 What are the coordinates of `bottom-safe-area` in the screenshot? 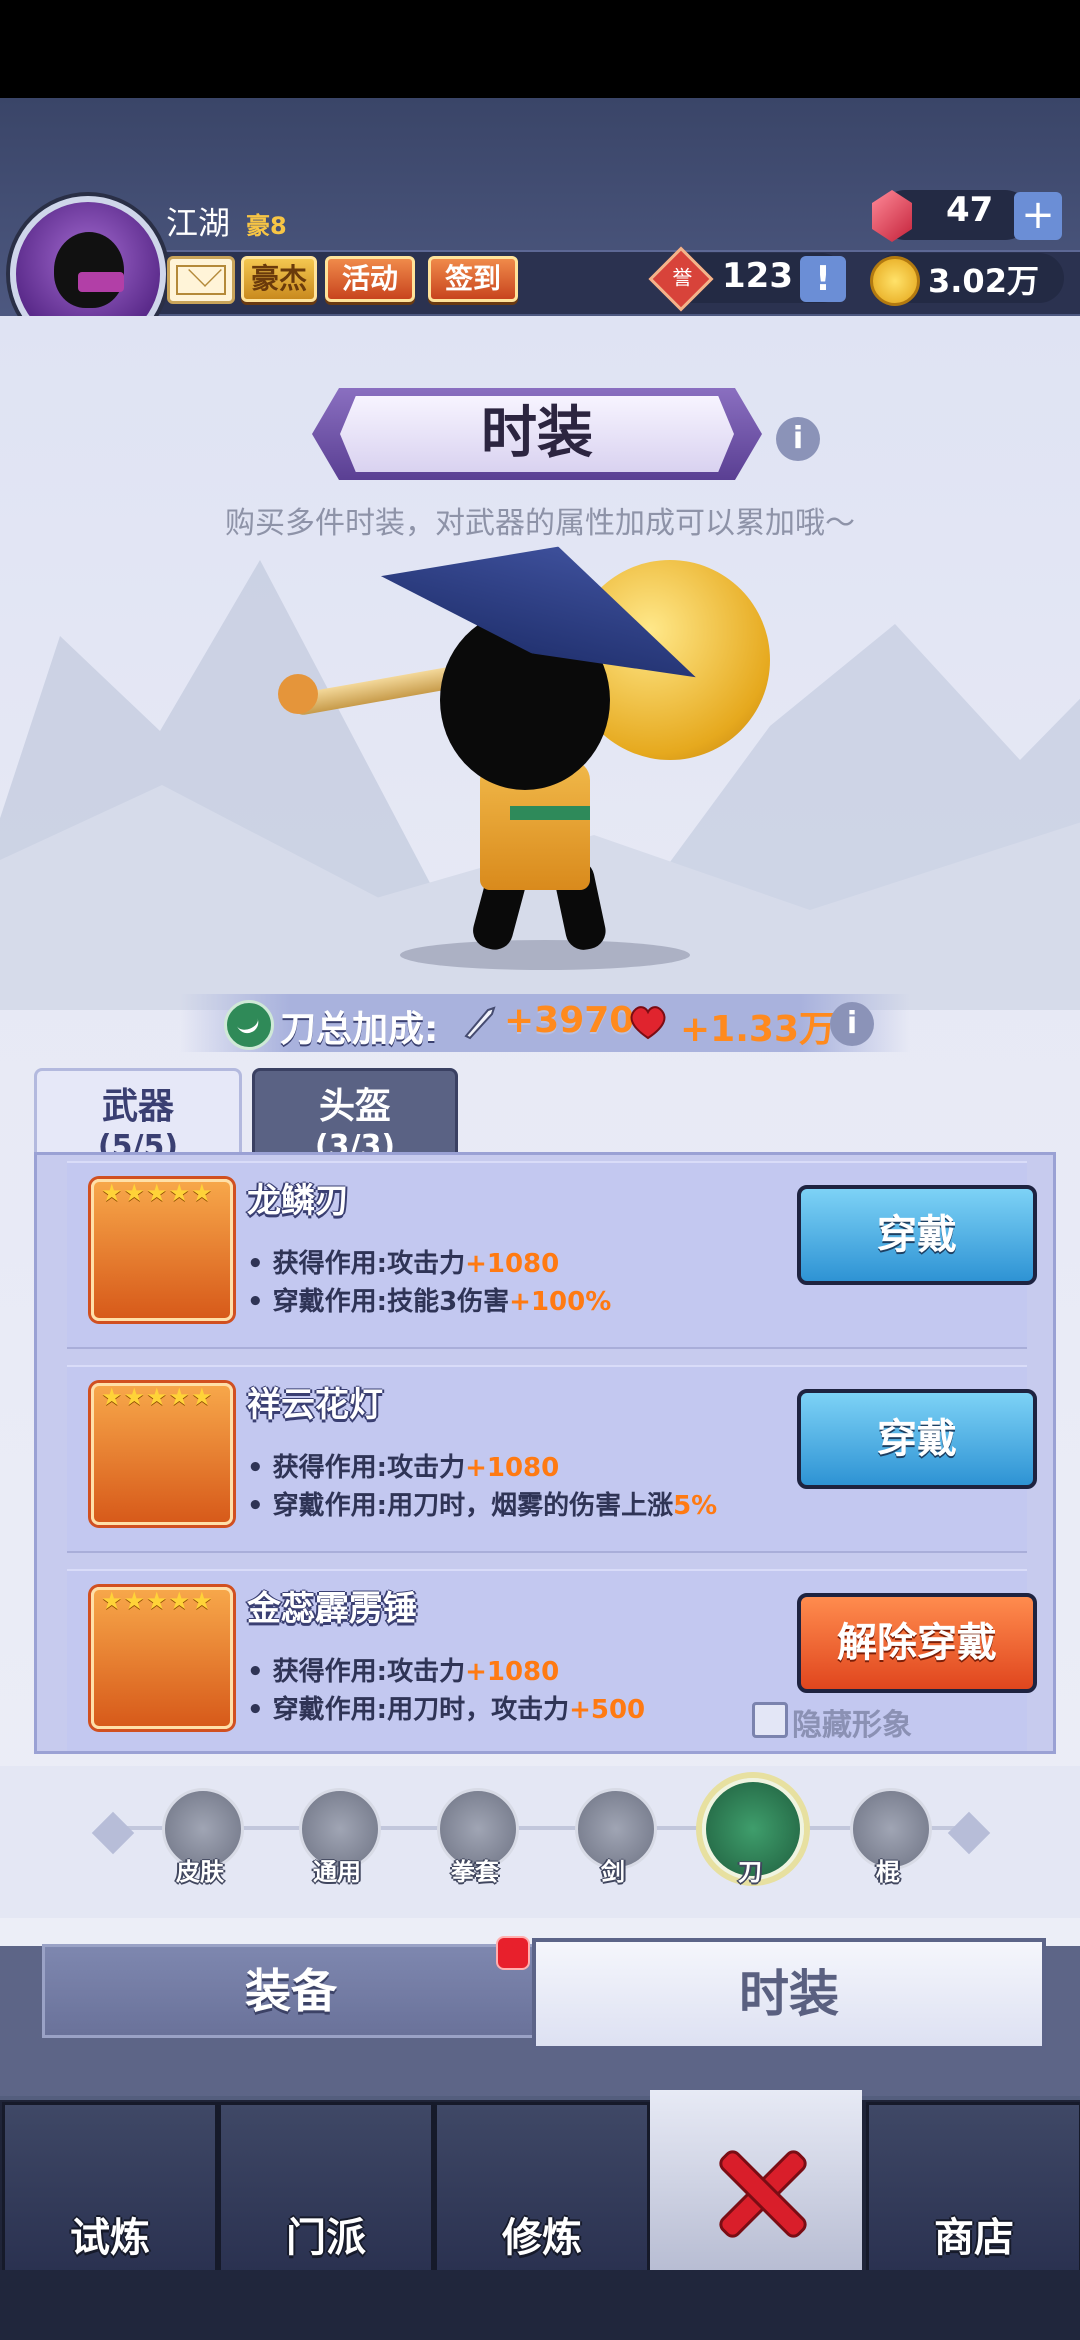 It's located at (540, 2305).